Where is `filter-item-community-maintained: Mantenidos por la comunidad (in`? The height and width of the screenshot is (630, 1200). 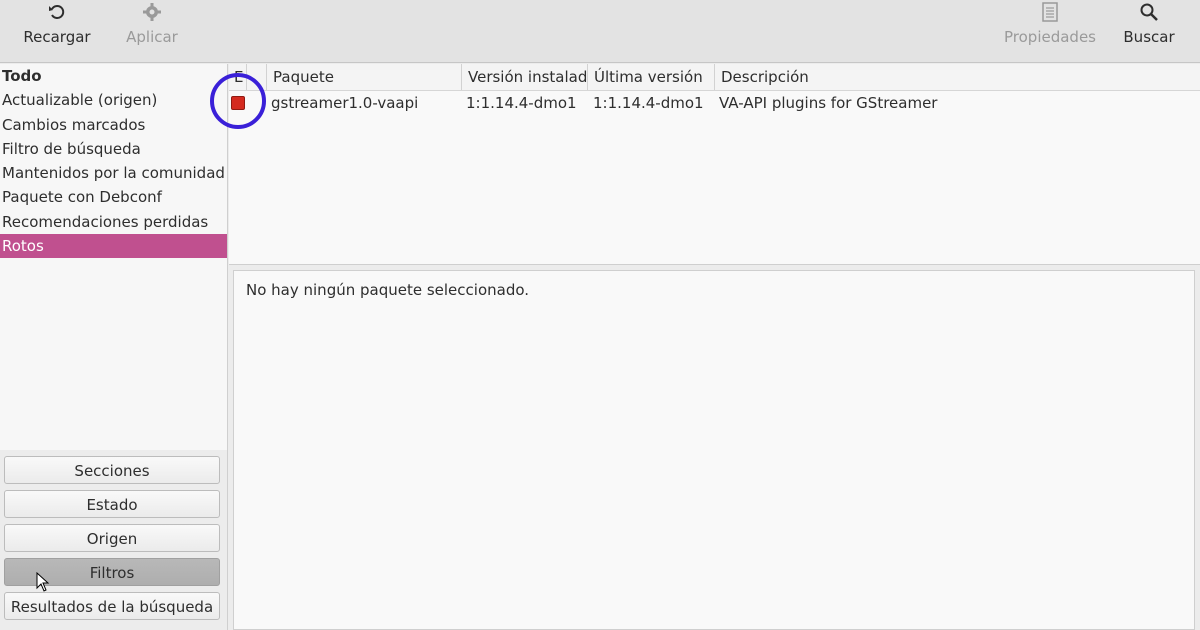 filter-item-community-maintained: Mantenidos por la comunidad (in is located at coordinates (113, 173).